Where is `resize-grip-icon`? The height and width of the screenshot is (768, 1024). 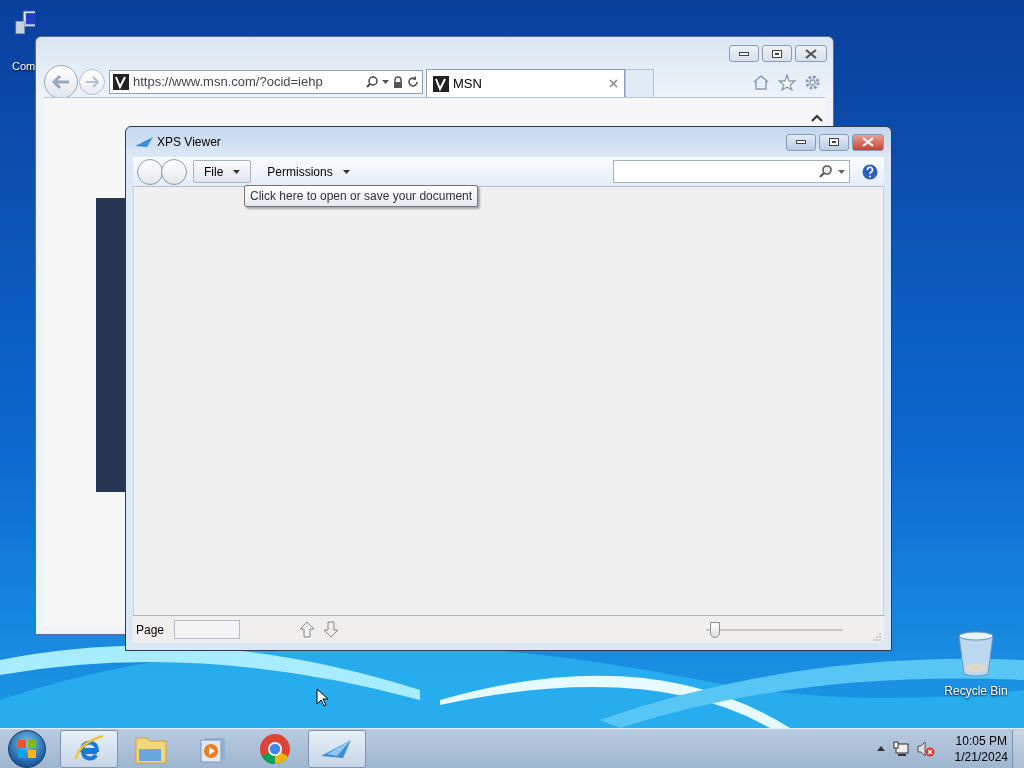
resize-grip-icon is located at coordinates (877, 637).